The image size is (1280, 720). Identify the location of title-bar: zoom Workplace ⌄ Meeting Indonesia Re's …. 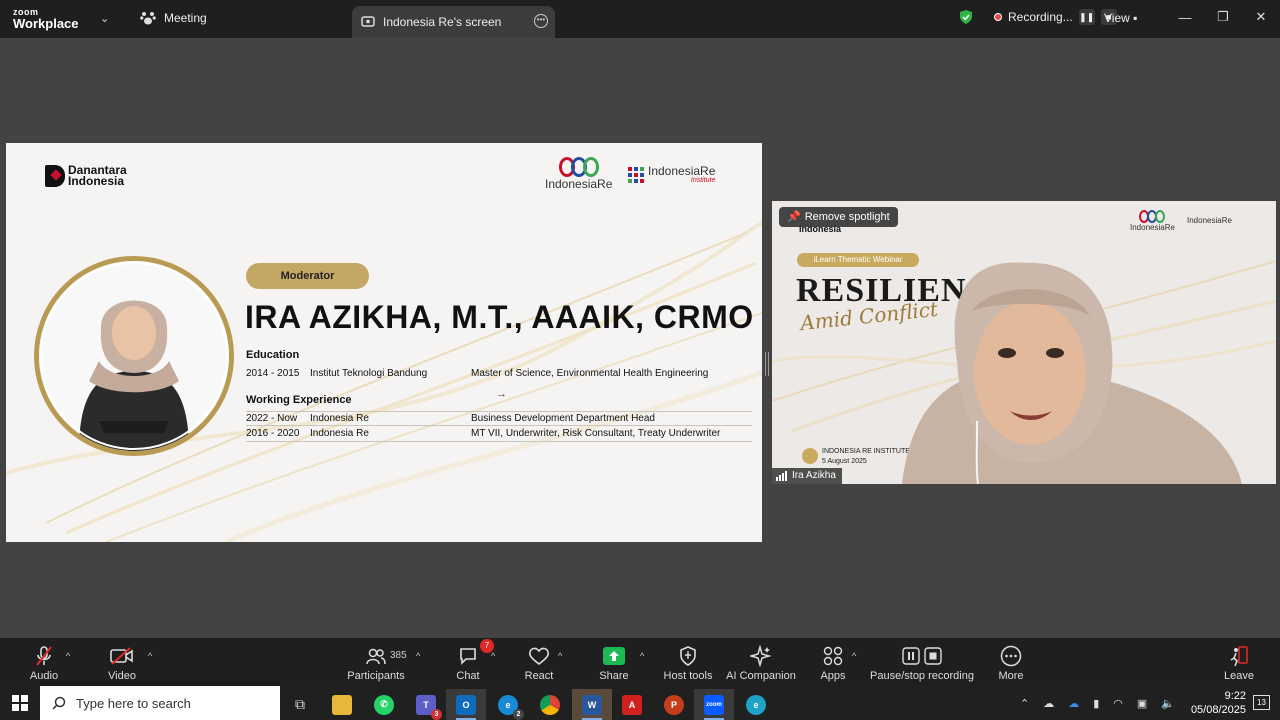
(640, 19).